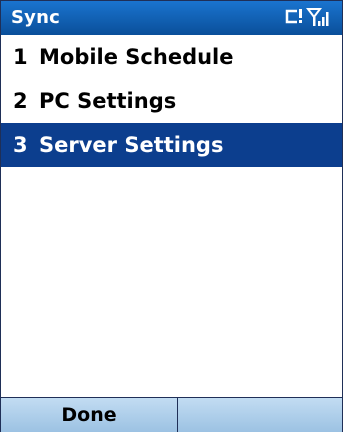 The height and width of the screenshot is (432, 343). I want to click on signal-strength-icon, so click(317, 17).